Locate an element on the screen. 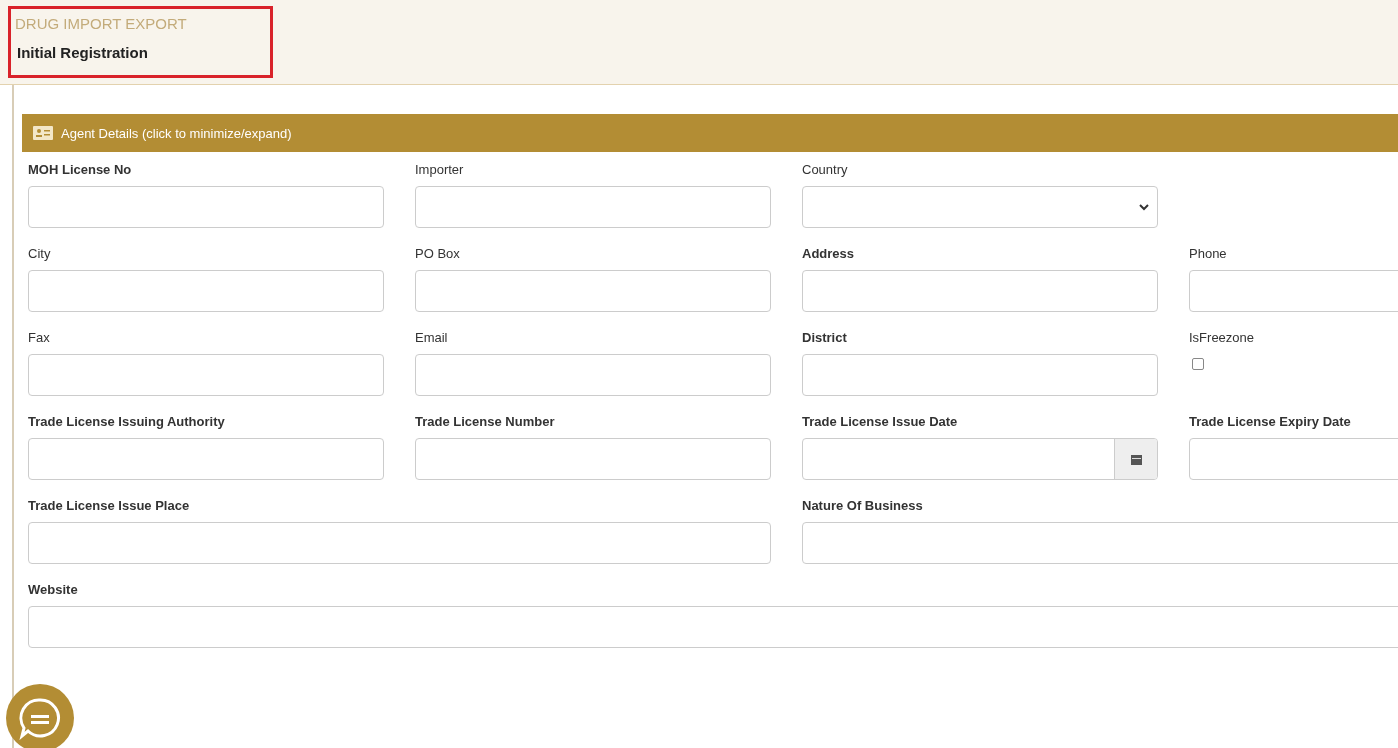 Image resolution: width=1398 pixels, height=748 pixels. field-label: Trade License Expiry Date is located at coordinates (1270, 422).